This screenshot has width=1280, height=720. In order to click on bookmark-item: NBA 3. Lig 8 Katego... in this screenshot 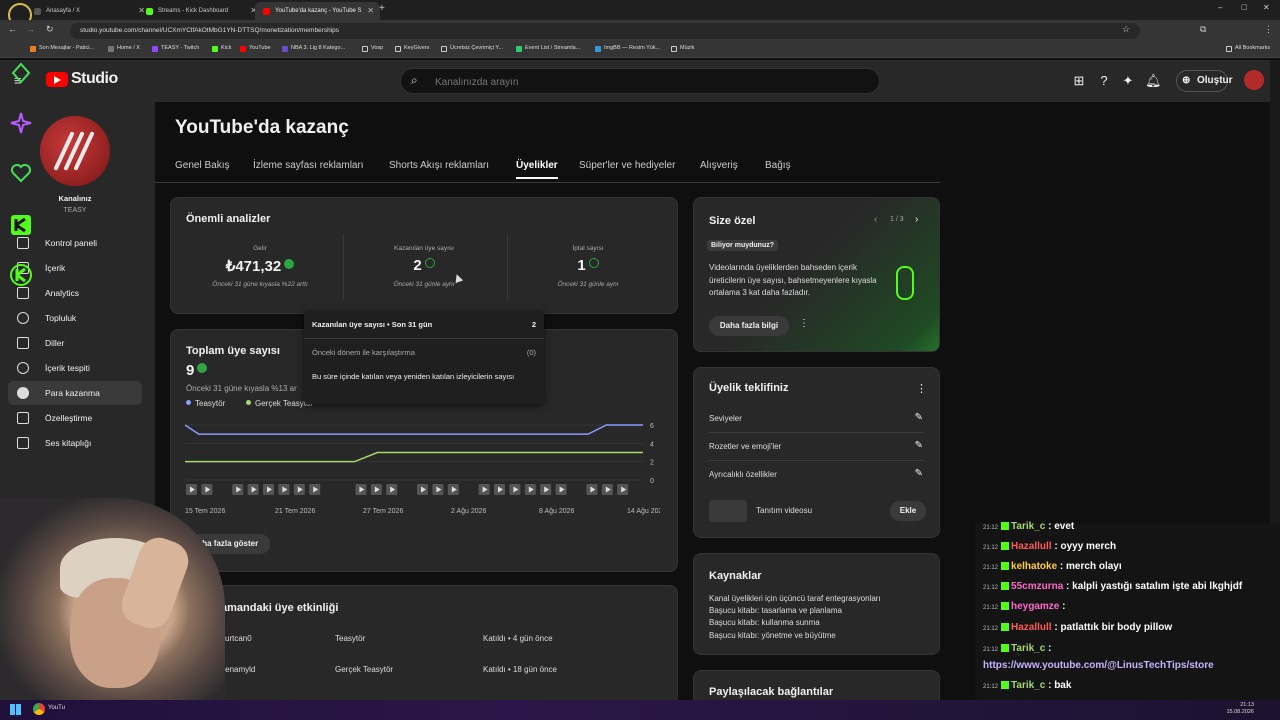, I will do `click(313, 48)`.